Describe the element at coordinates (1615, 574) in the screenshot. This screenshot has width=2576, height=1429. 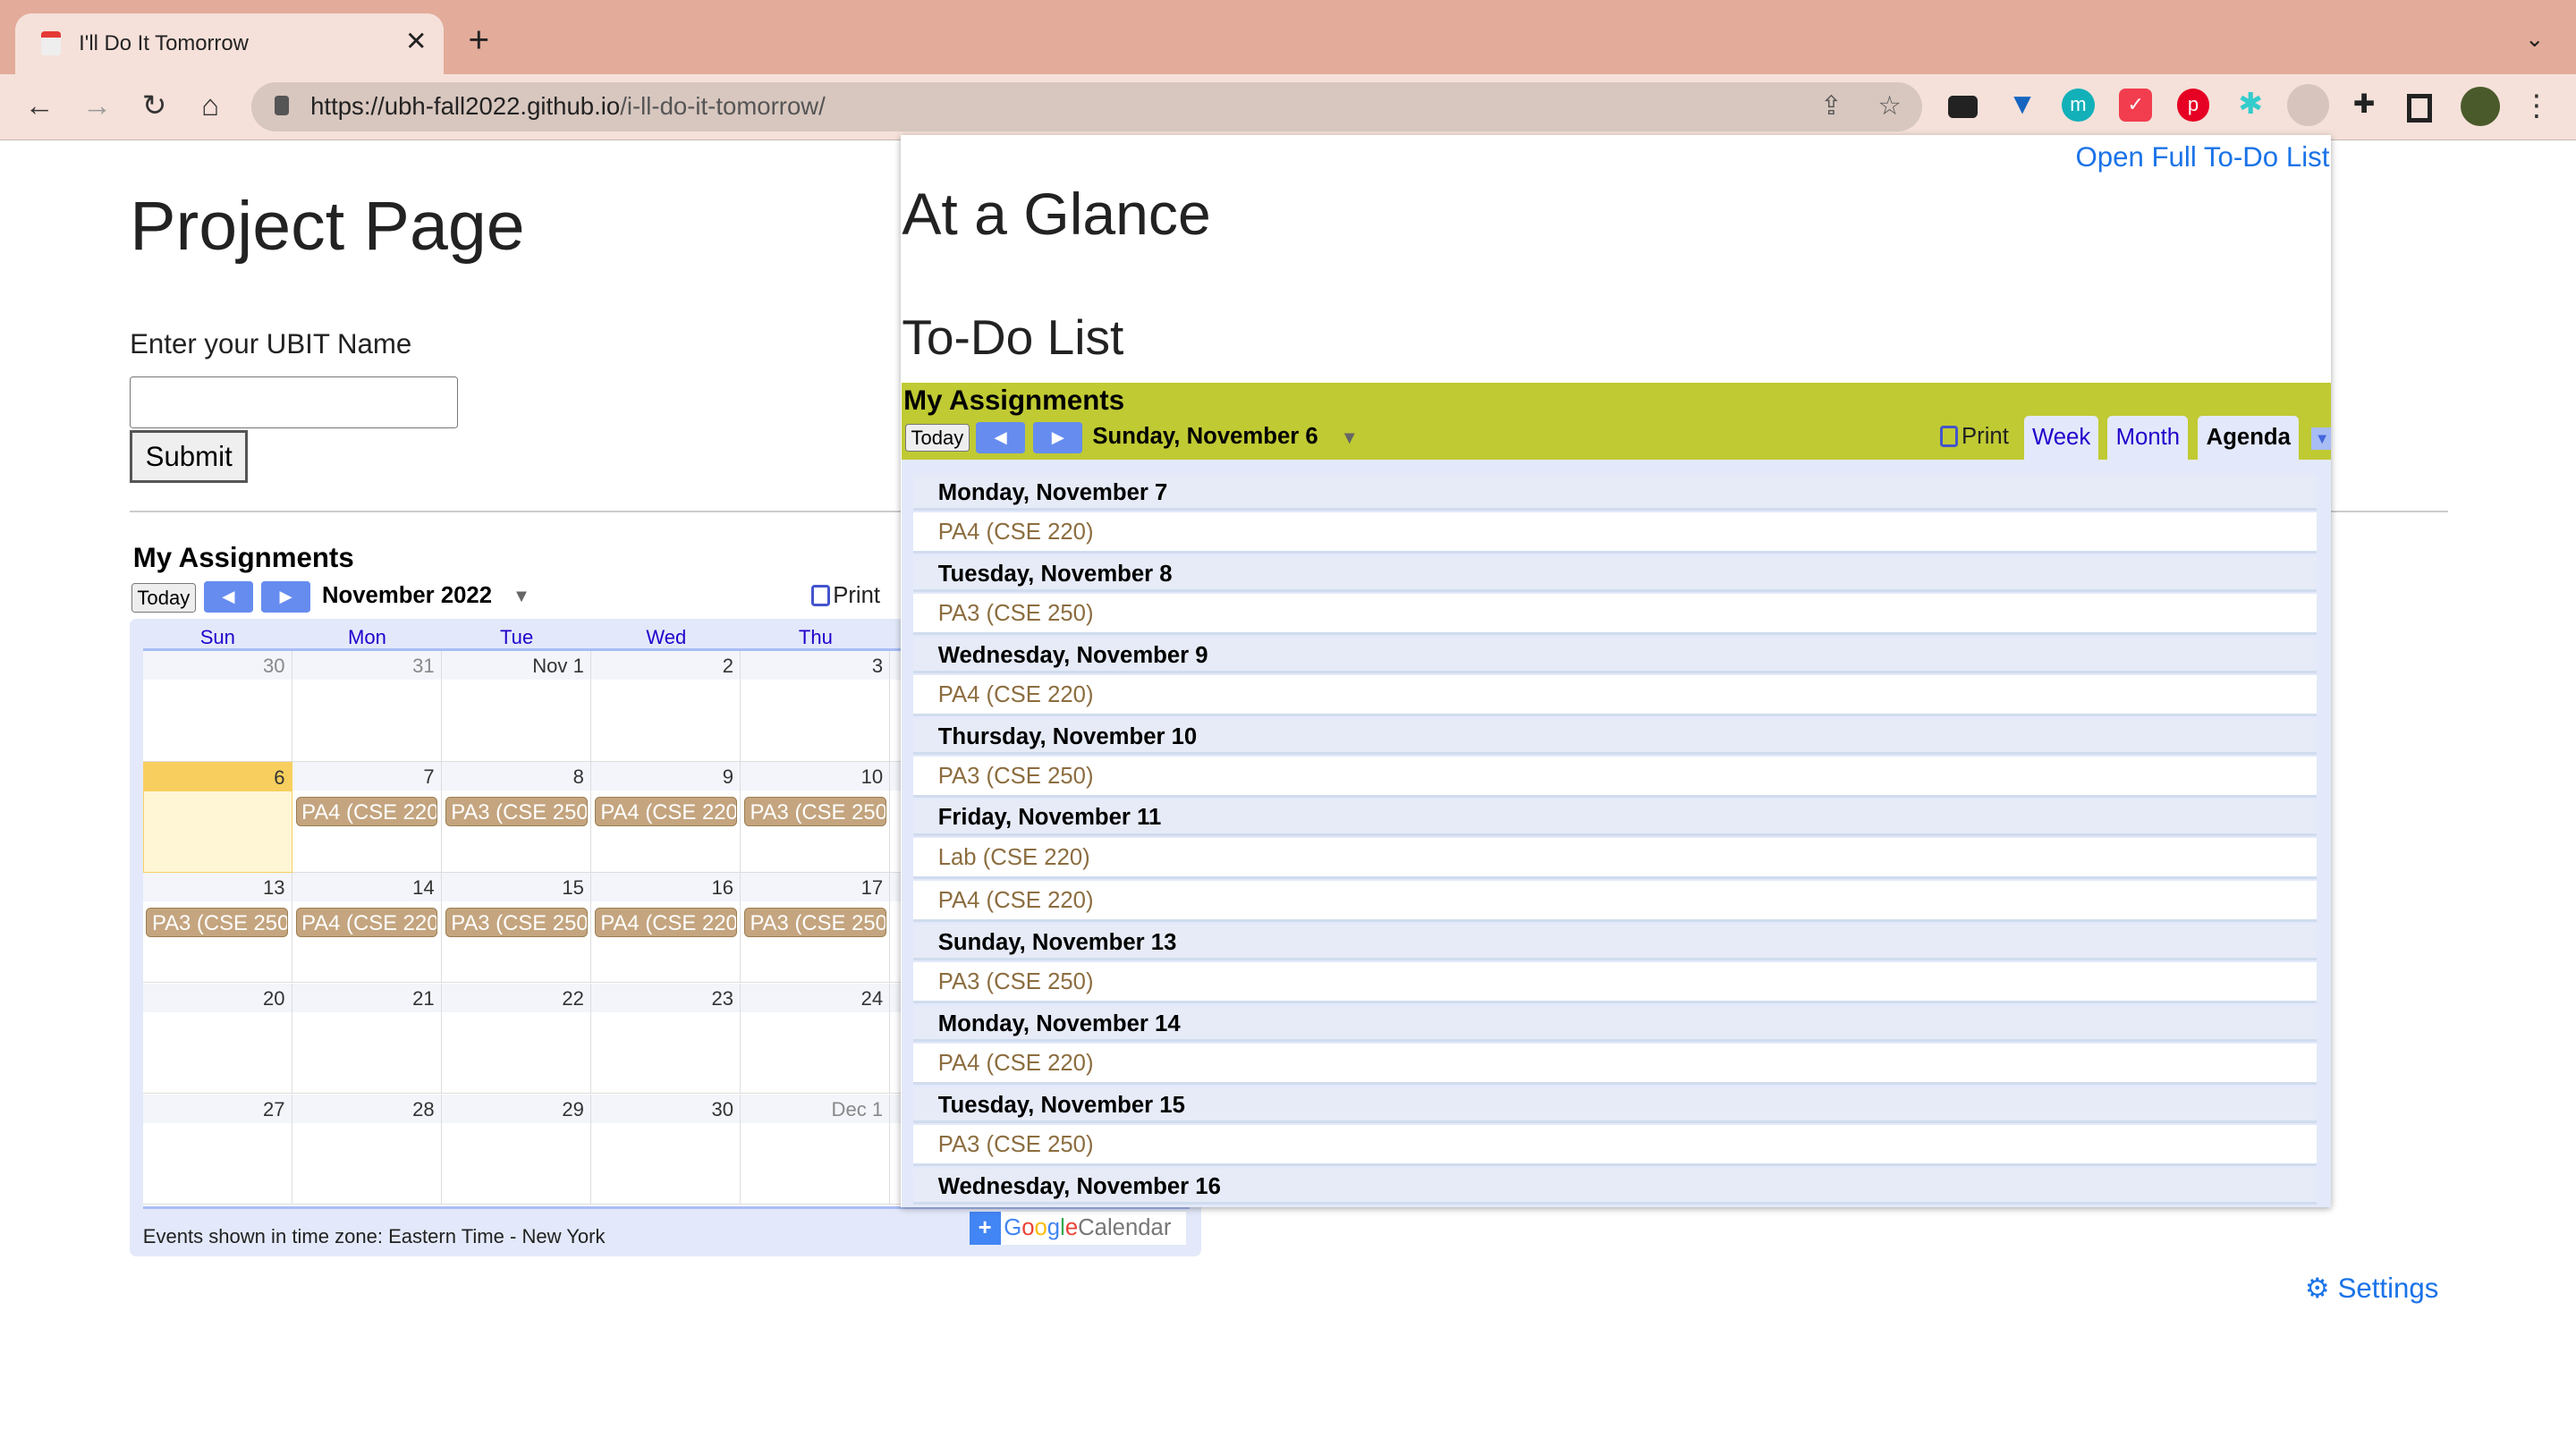
I see `agenda-day-header: Tuesday, November 8` at that location.